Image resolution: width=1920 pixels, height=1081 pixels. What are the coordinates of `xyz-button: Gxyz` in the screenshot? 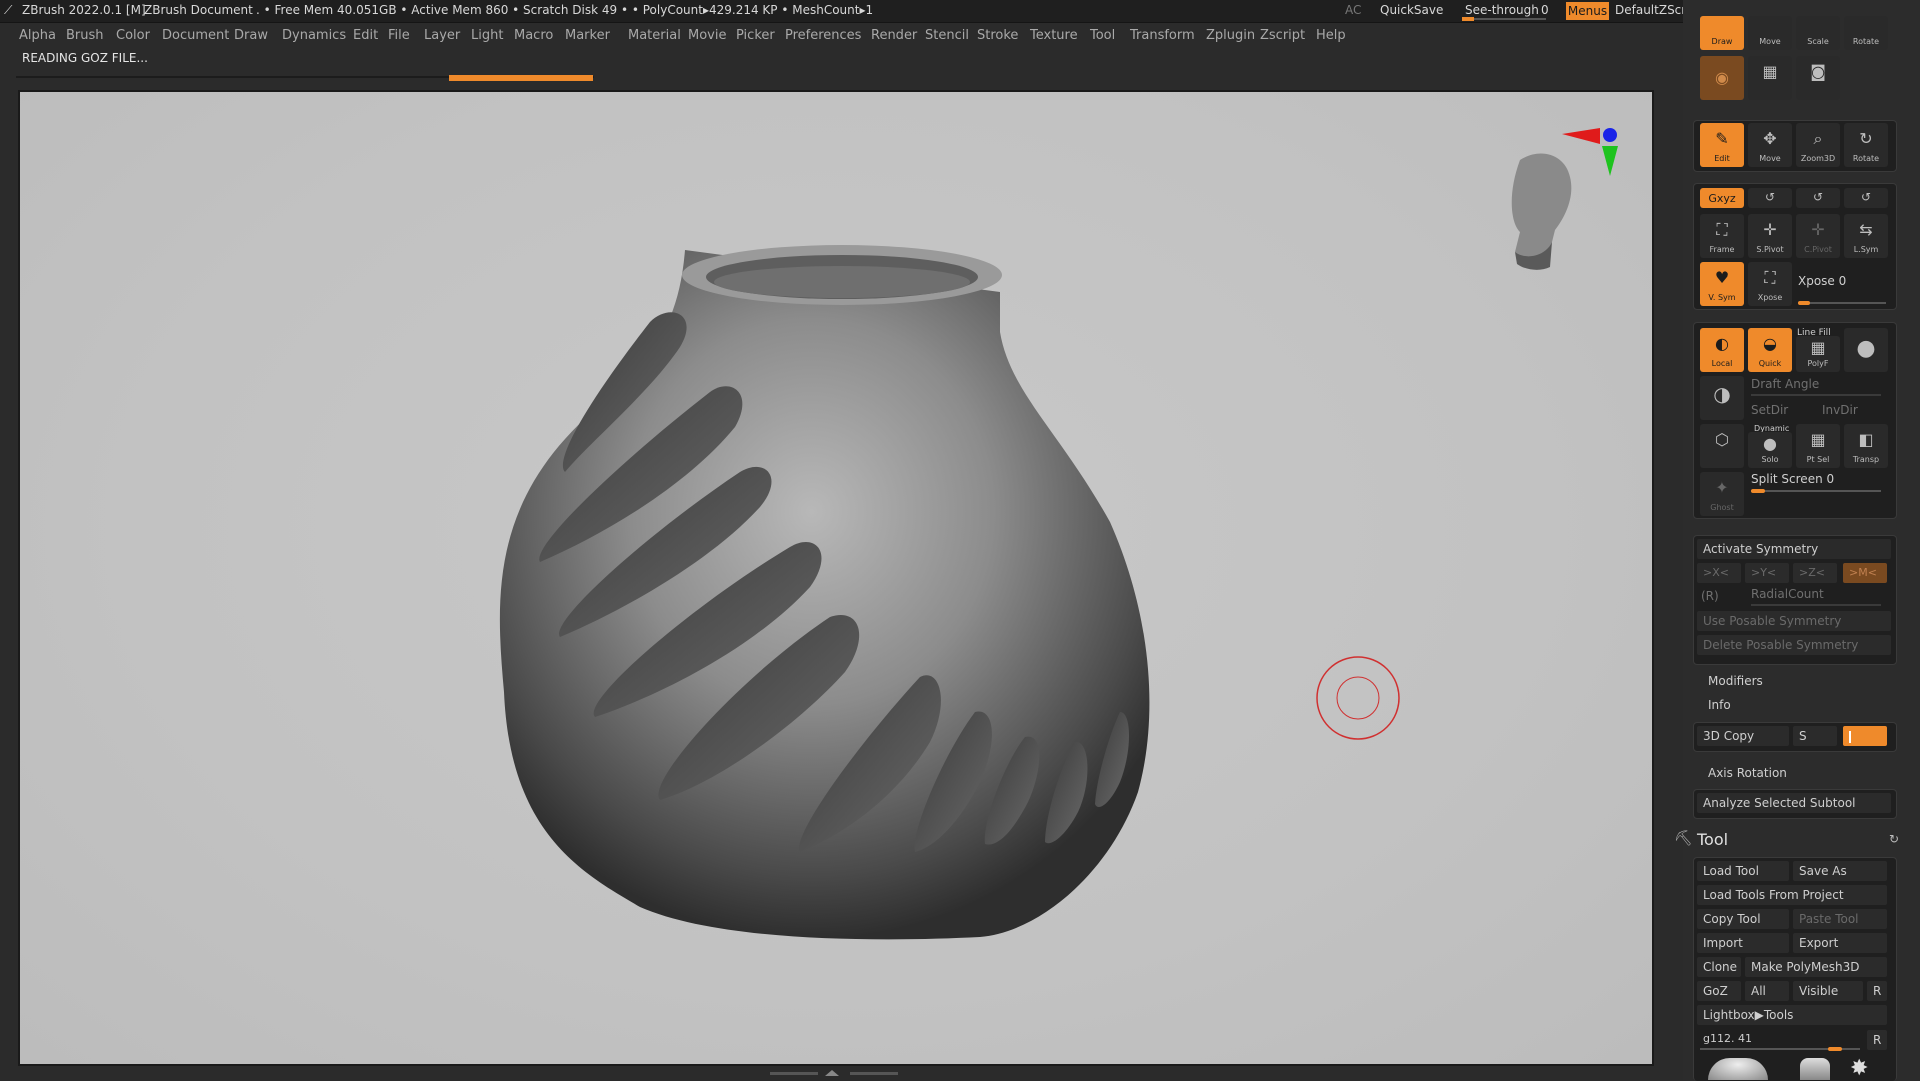 It's located at (1722, 198).